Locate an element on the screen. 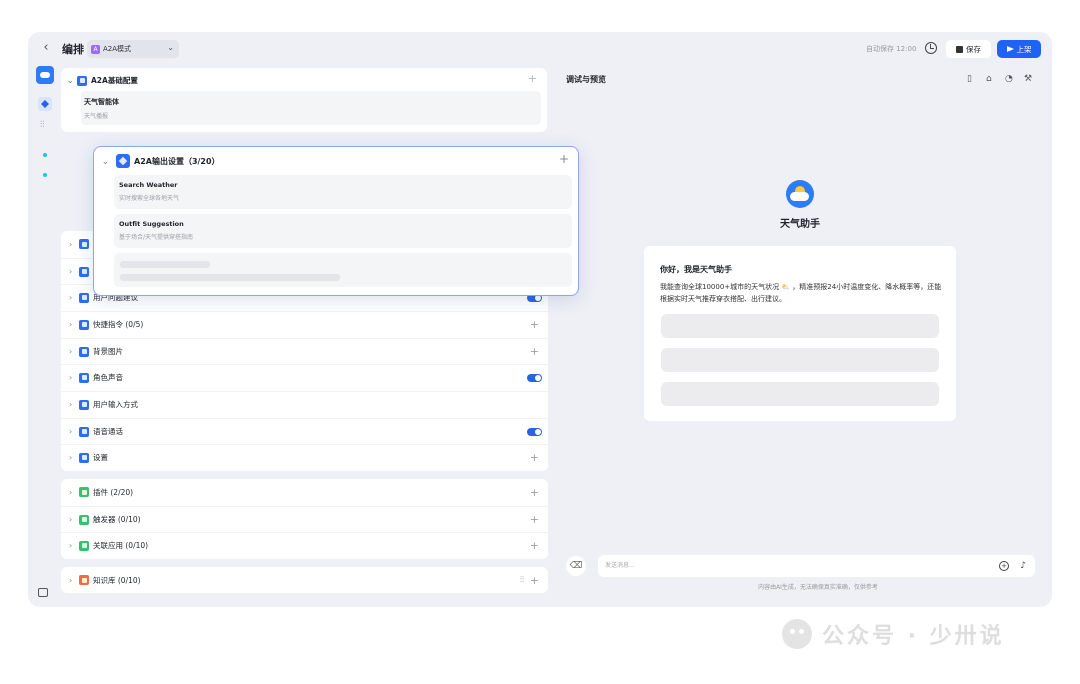 The image size is (1080, 684). greeting-title: 你好，我是天气助手 is located at coordinates (696, 269).